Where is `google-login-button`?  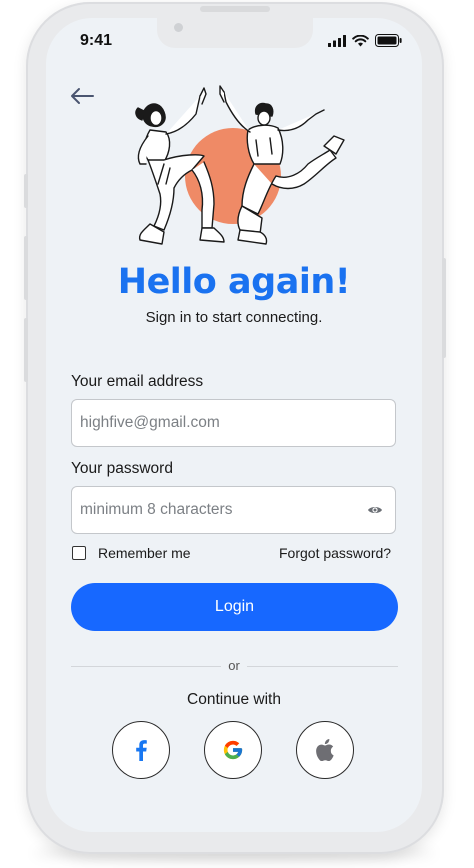 google-login-button is located at coordinates (233, 750).